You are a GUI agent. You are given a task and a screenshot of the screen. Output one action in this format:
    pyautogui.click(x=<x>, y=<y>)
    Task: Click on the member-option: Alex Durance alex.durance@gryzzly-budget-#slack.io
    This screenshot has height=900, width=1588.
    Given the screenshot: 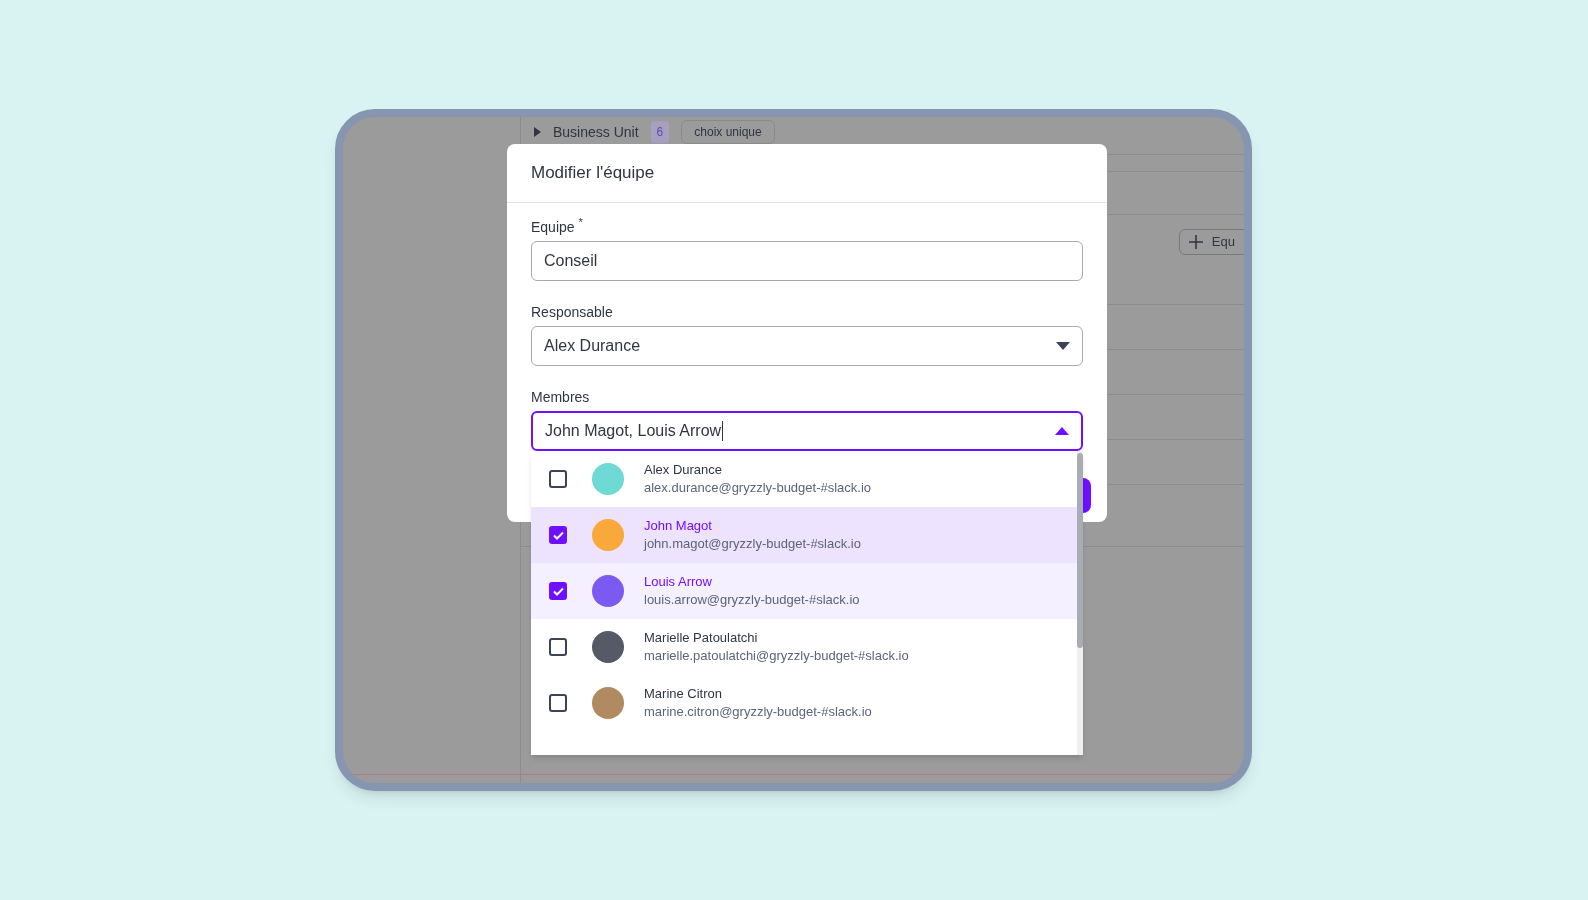 What is the action you would take?
    pyautogui.click(x=804, y=479)
    